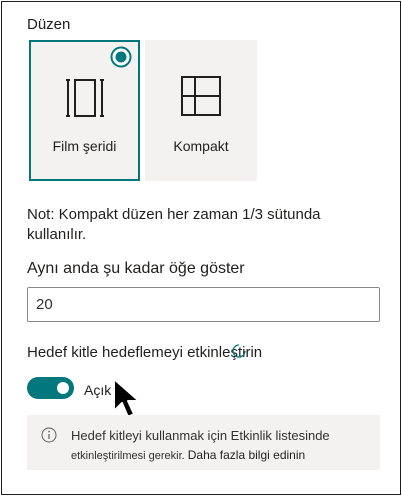 This screenshot has width=402, height=496. What do you see at coordinates (203, 304) in the screenshot?
I see `item-count-input` at bounding box center [203, 304].